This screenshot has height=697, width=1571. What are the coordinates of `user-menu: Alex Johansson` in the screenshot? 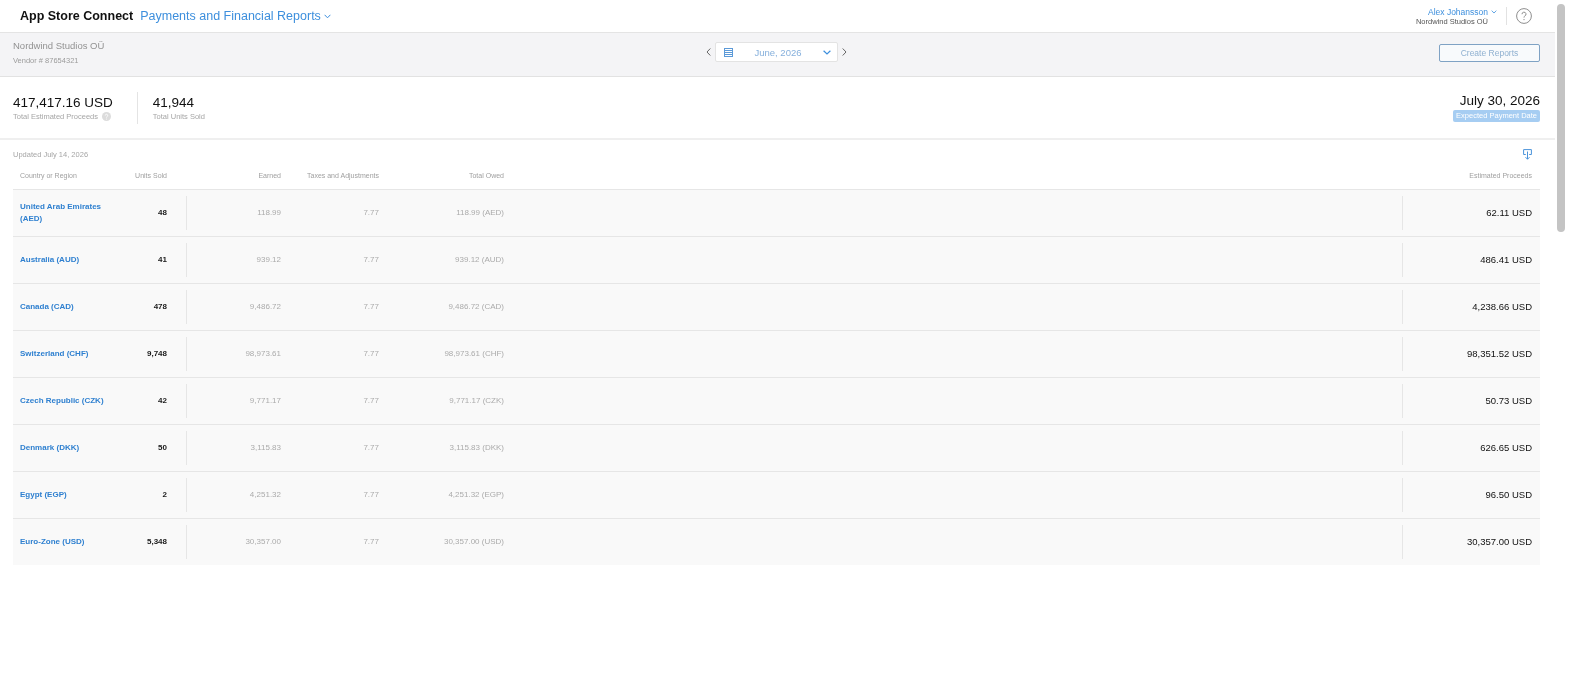 It's located at (1462, 11).